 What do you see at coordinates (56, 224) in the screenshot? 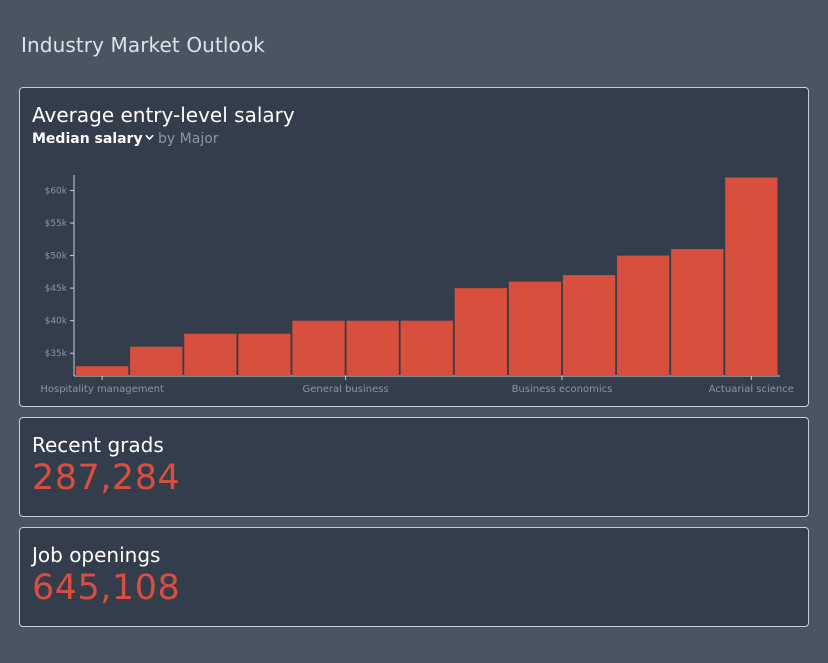
I see `y-tick-label: $55k` at bounding box center [56, 224].